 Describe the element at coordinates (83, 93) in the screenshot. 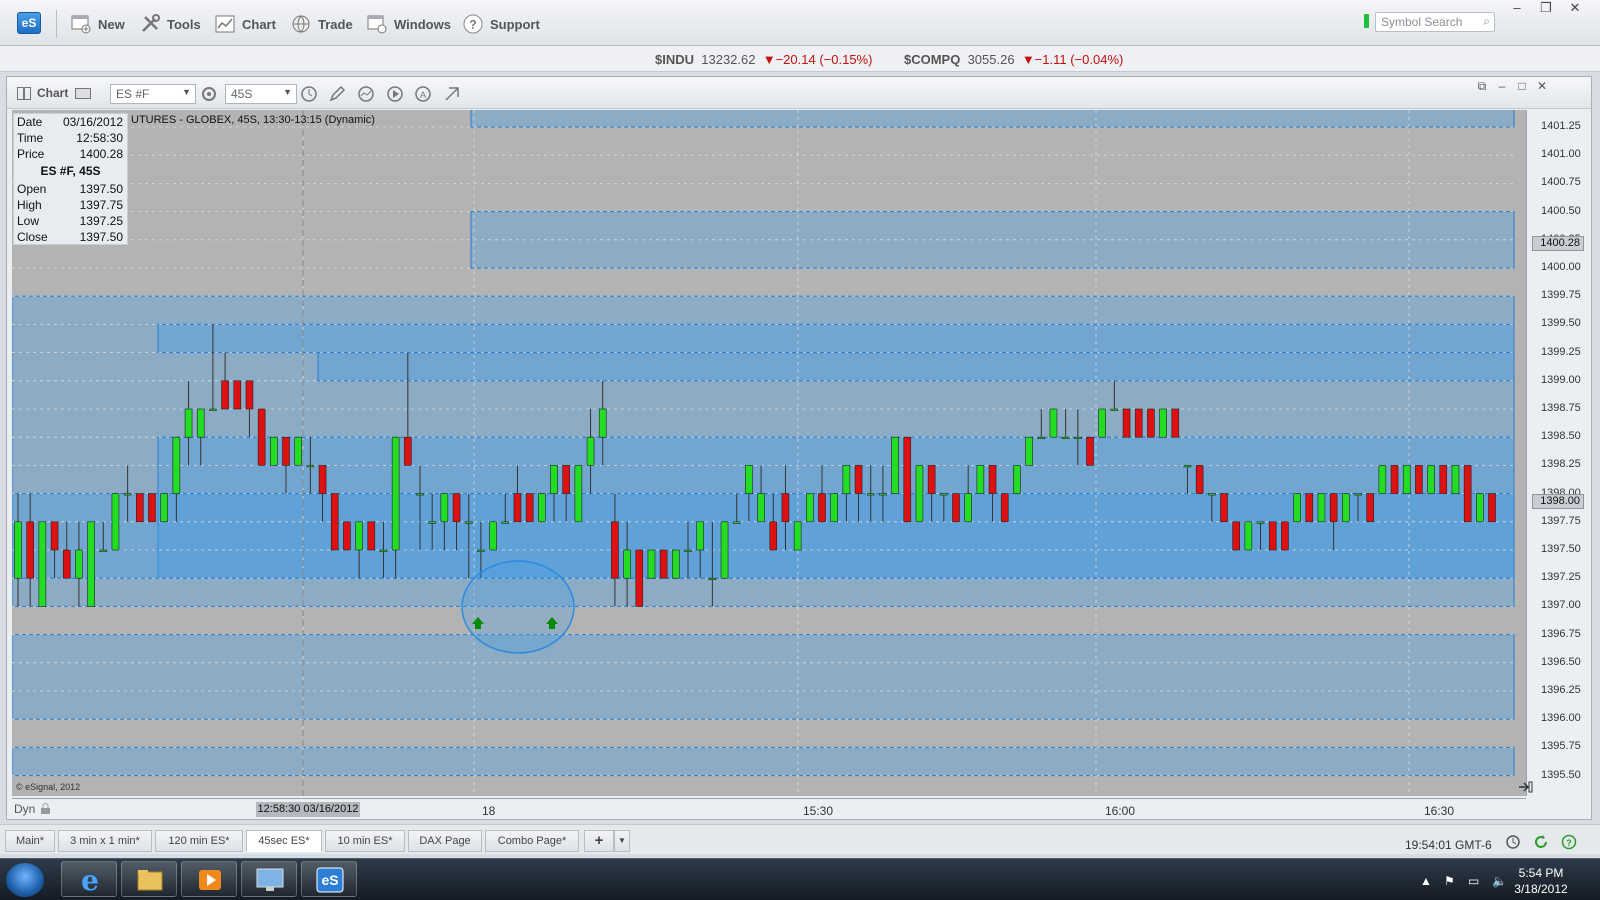

I see `sim-icon` at that location.